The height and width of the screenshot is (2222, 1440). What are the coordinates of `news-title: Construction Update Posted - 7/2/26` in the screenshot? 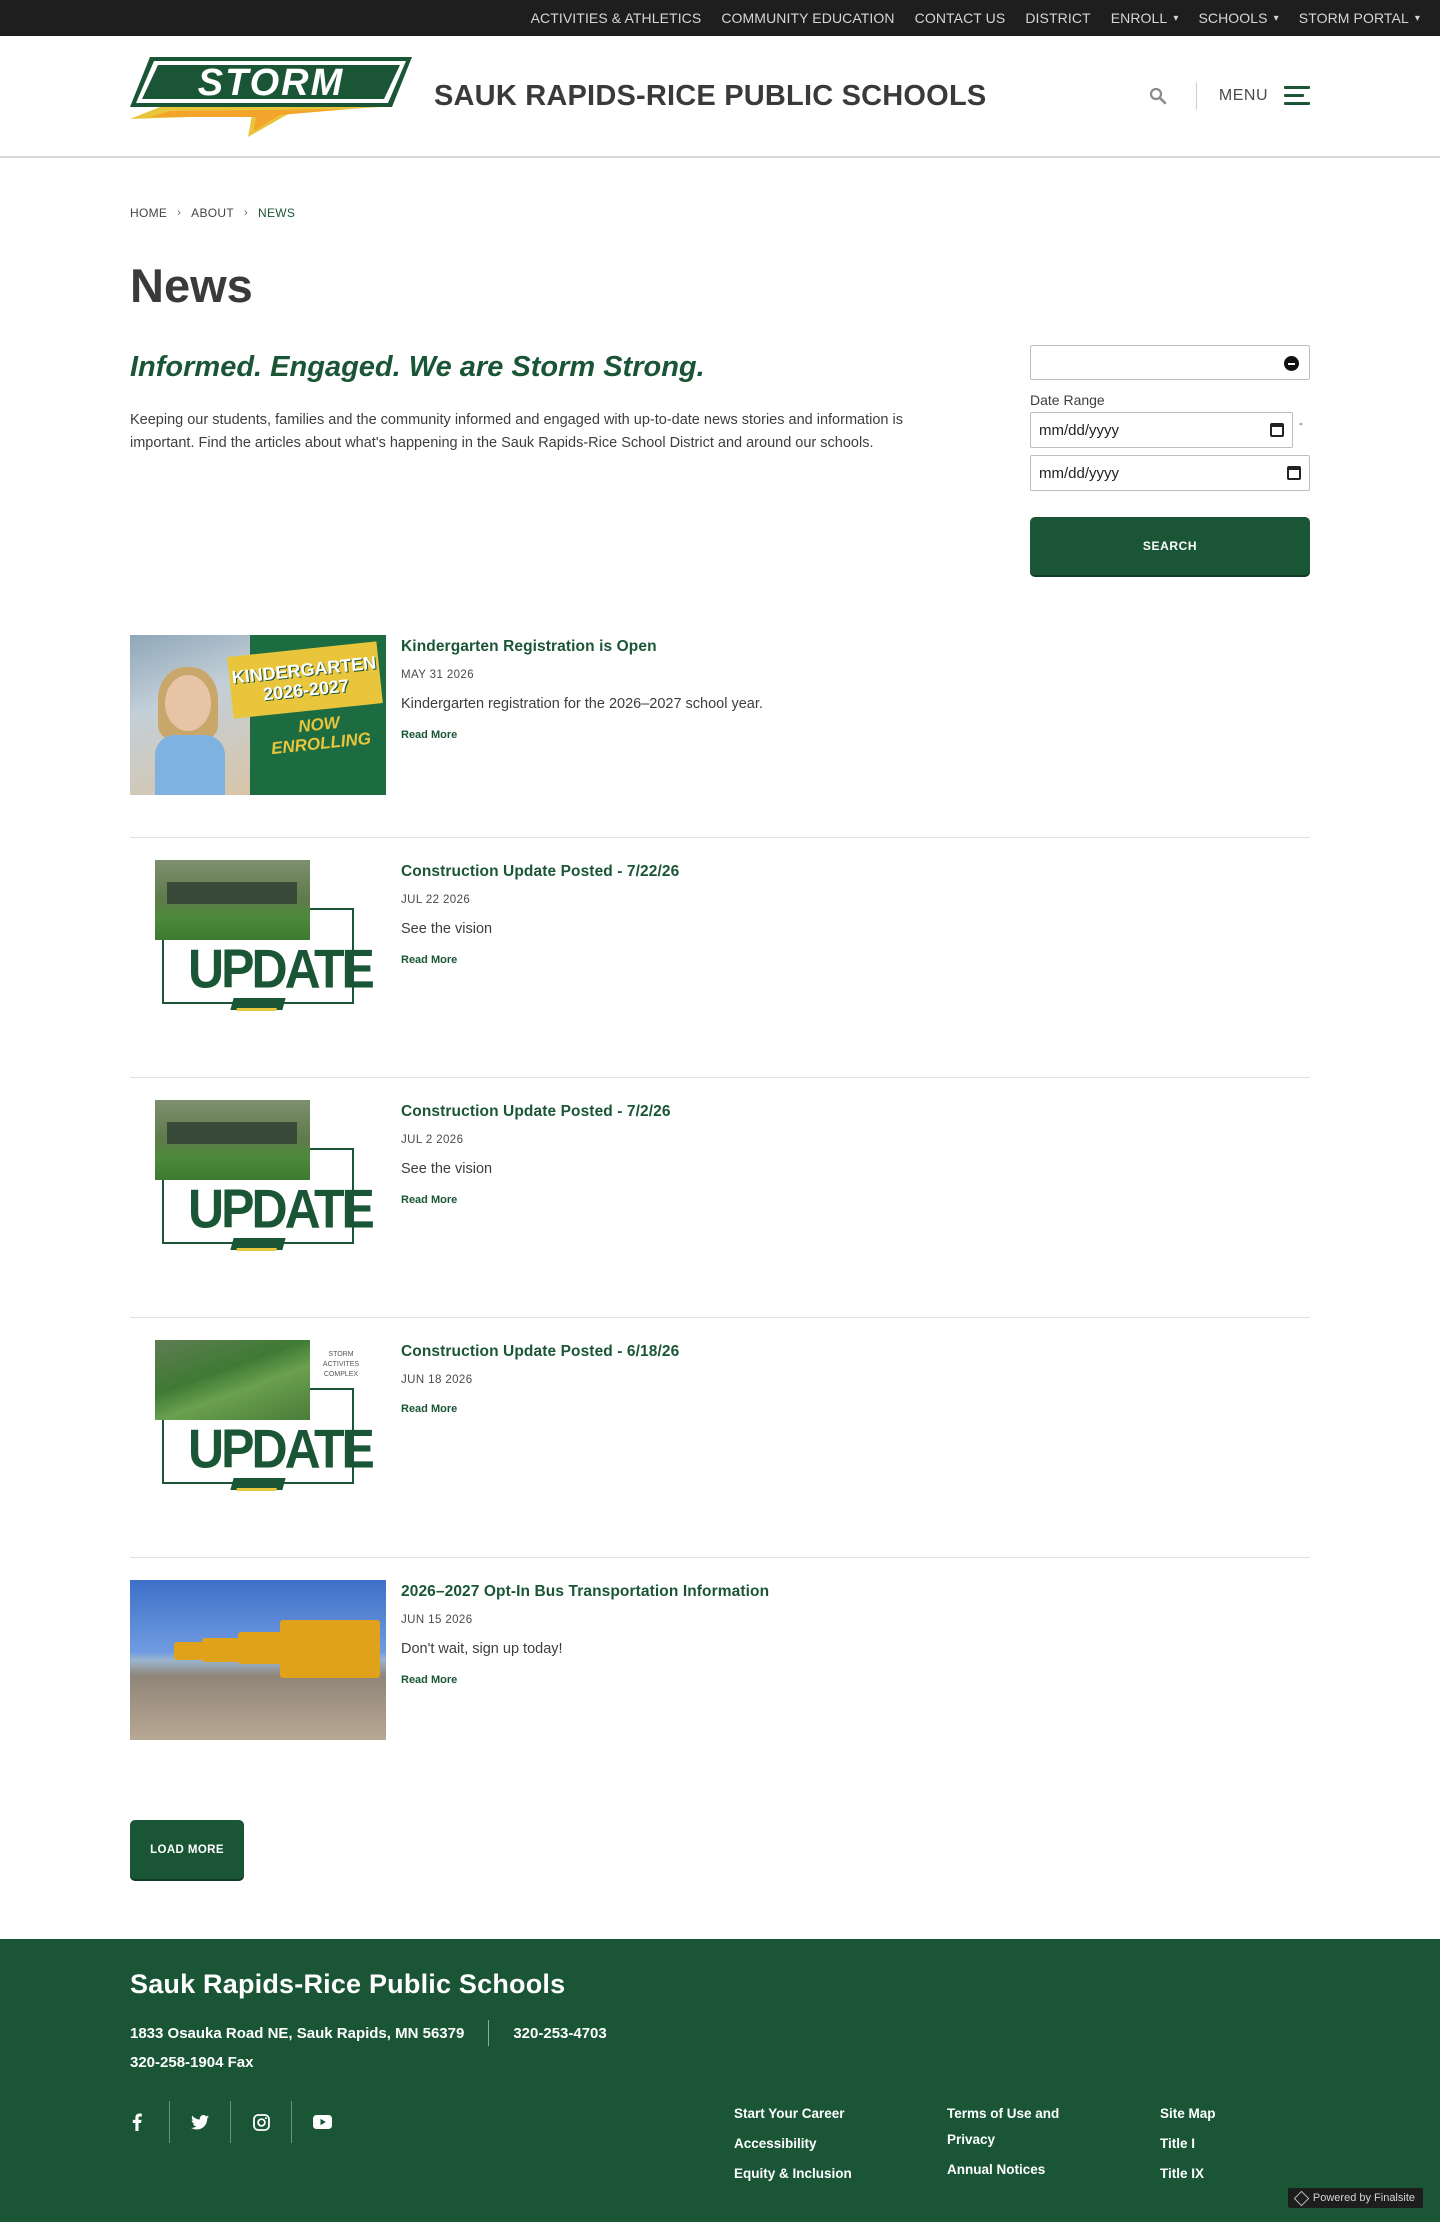 It's located at (536, 1111).